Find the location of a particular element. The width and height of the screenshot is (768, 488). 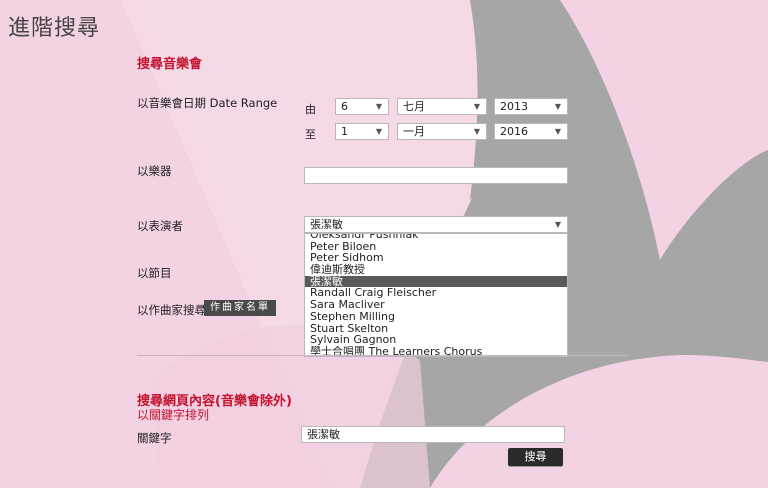

to-day-select: 1 ▼ is located at coordinates (362, 131).